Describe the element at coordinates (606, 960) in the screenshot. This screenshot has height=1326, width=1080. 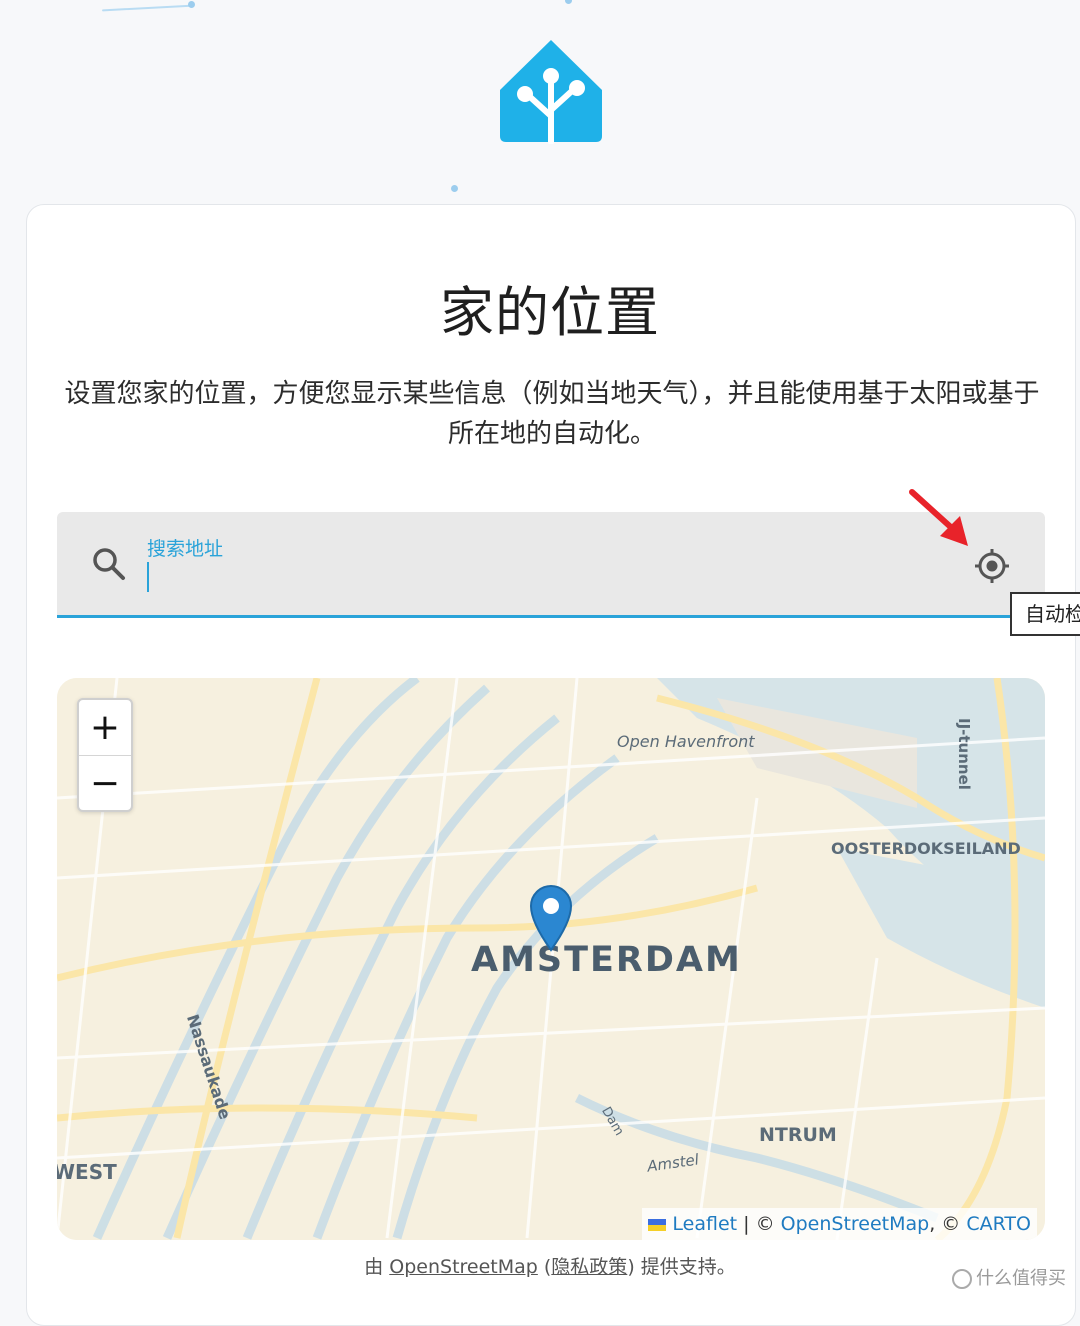
I see `map-label-city: AMSTERDAM` at that location.